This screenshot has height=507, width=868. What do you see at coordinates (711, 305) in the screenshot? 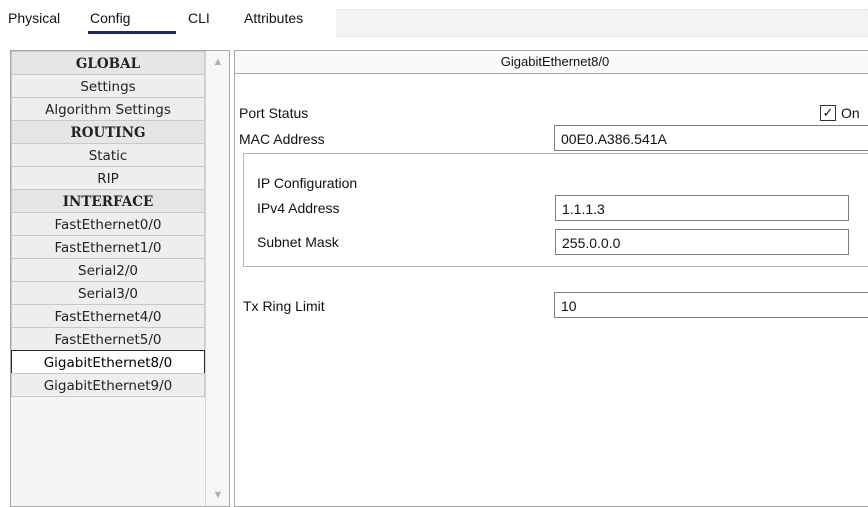
I see `tx-ring-limit-field: 10` at bounding box center [711, 305].